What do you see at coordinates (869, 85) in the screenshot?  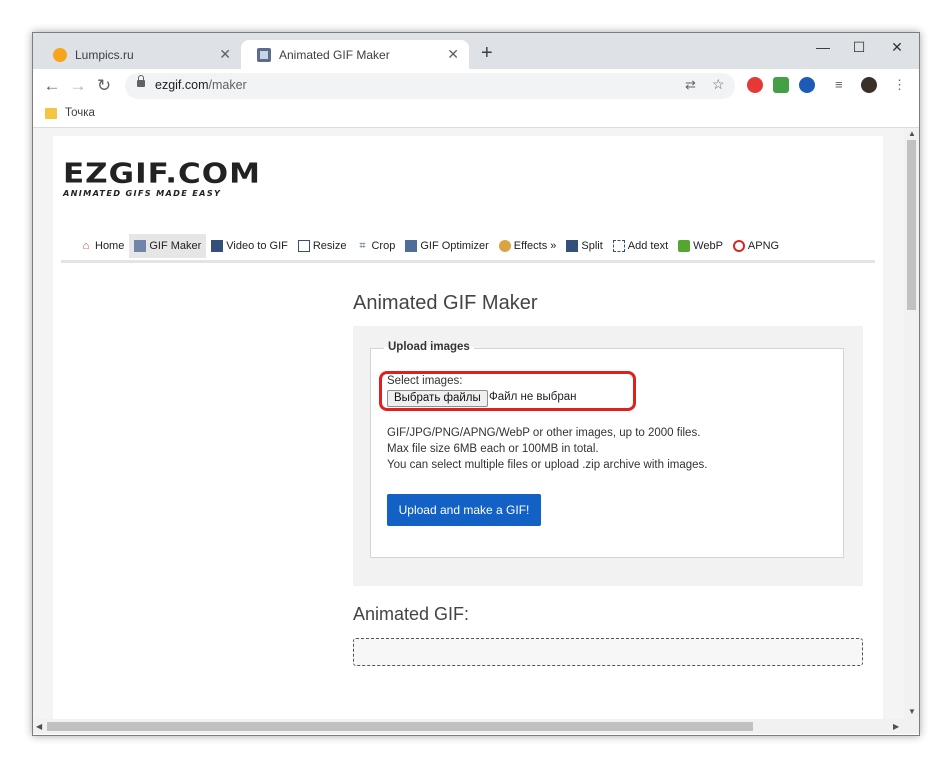 I see `profile-avatar` at bounding box center [869, 85].